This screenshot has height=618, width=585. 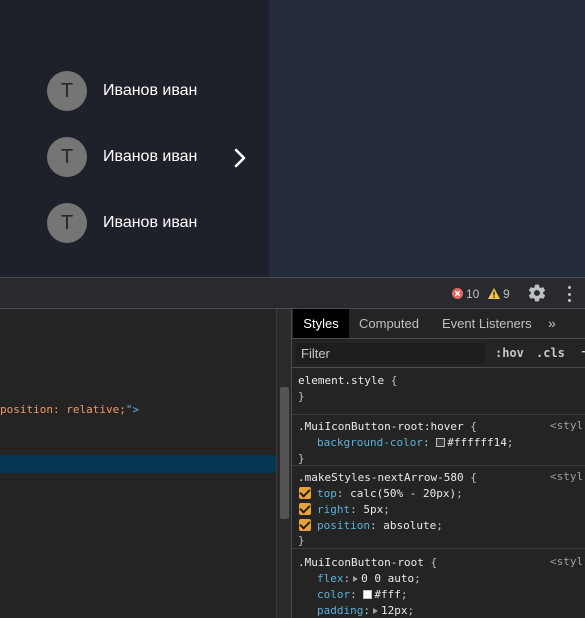 I want to click on devtools-toolbar: 10 9, so click(x=292, y=293).